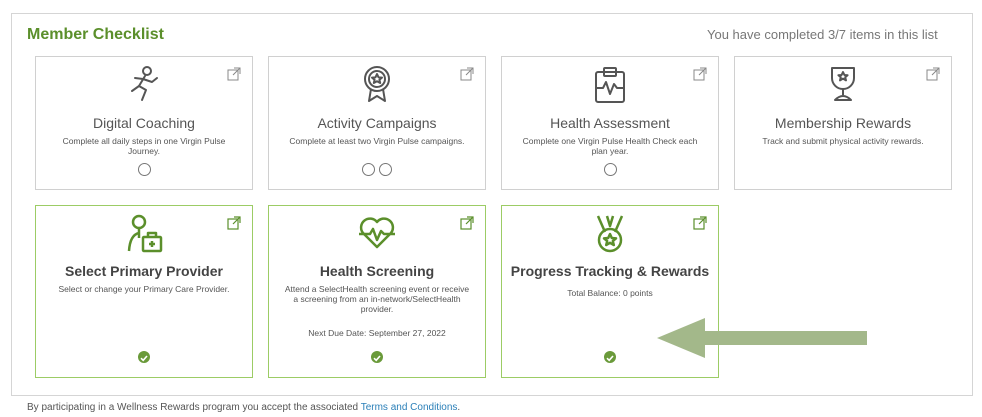 This screenshot has height=417, width=982. Describe the element at coordinates (610, 271) in the screenshot. I see `card-title: Progress Tracking & Rewards` at that location.